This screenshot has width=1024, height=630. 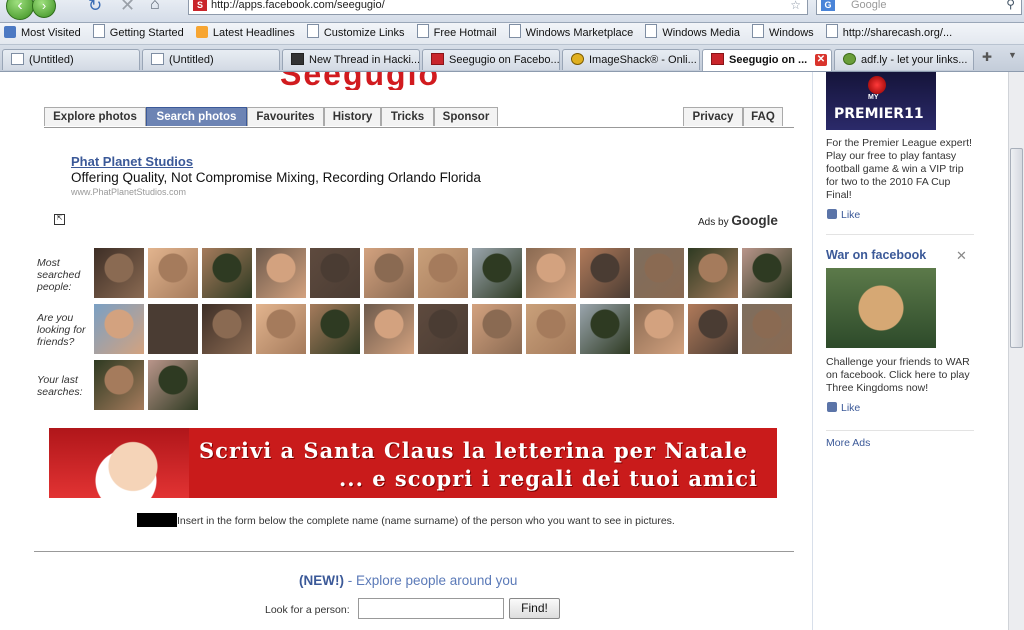 I want to click on tab-sponsor: Sponsor, so click(x=466, y=116).